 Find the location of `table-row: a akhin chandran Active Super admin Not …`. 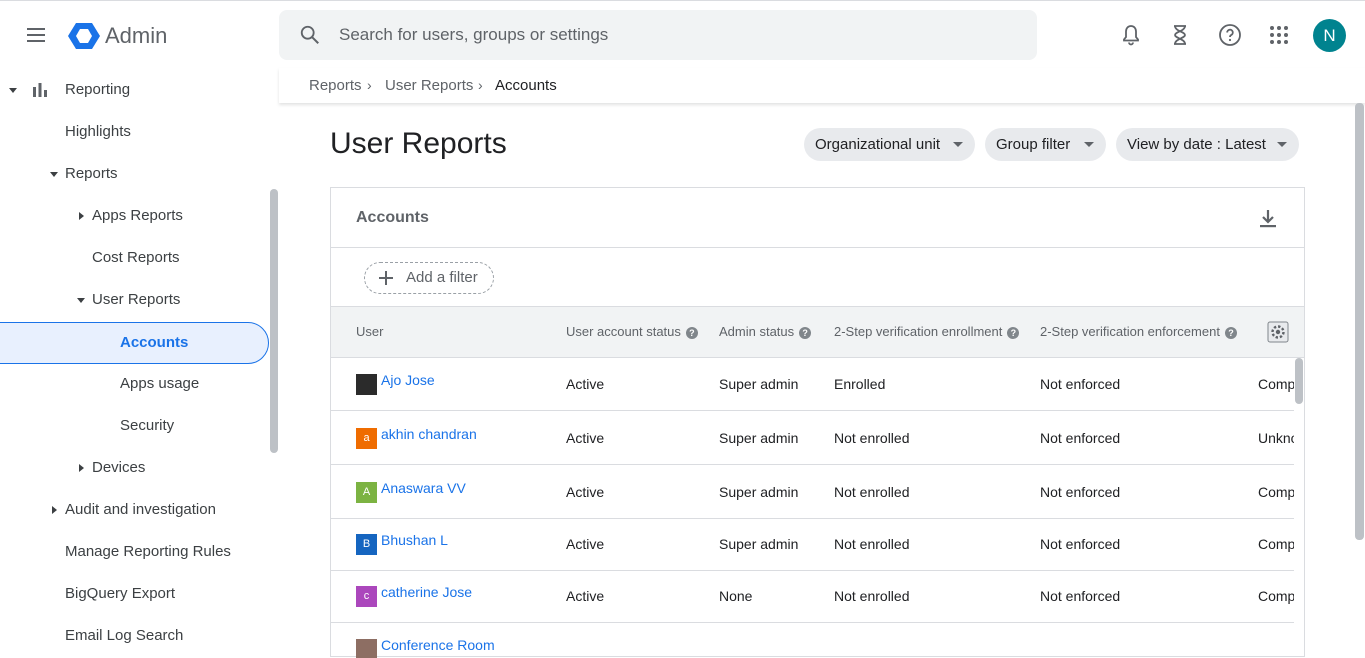

table-row: a akhin chandran Active Super admin Not … is located at coordinates (812, 438).